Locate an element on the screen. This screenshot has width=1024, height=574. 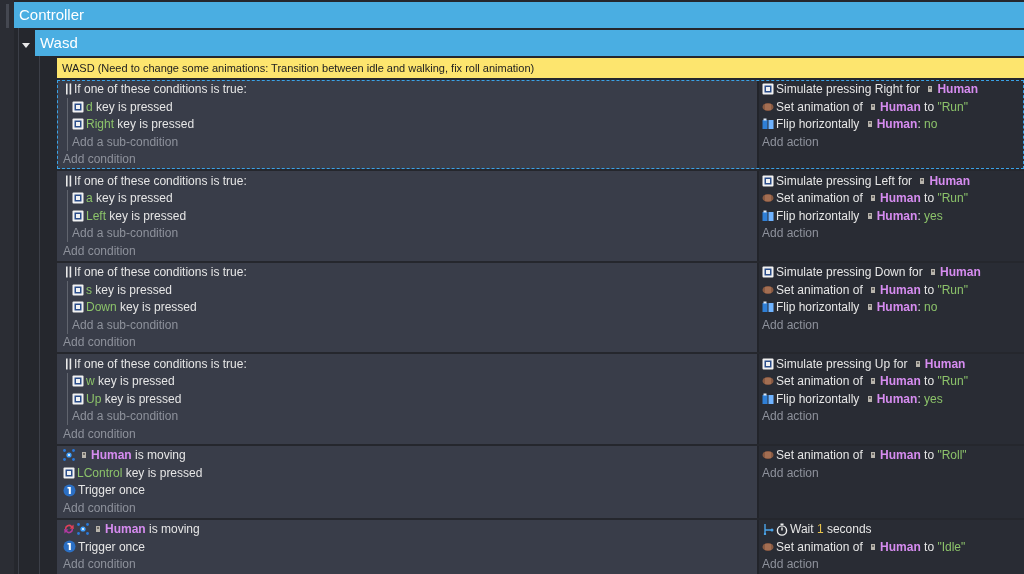
condition-text: d key is pressed is located at coordinates (129, 107).